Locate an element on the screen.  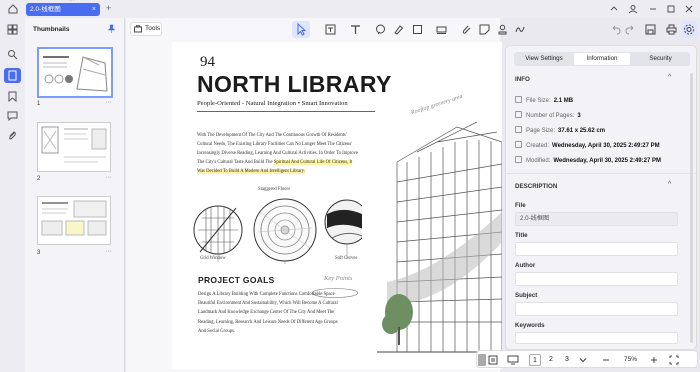
search-icon is located at coordinates (12, 54).